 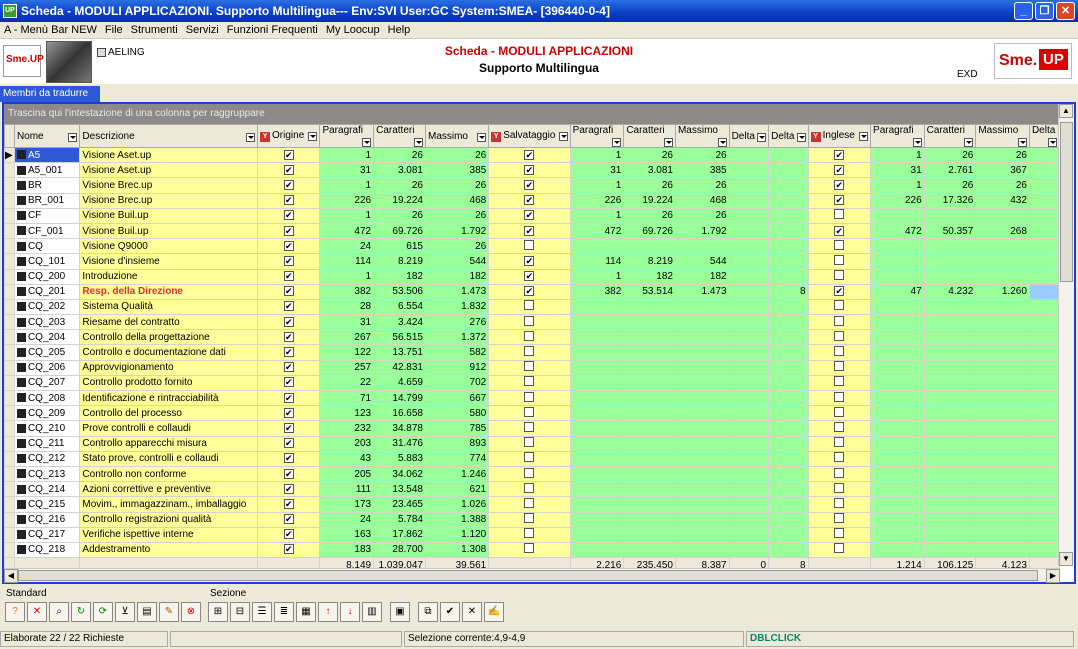 What do you see at coordinates (347, 231) in the screenshot?
I see `cell-value: 472` at bounding box center [347, 231].